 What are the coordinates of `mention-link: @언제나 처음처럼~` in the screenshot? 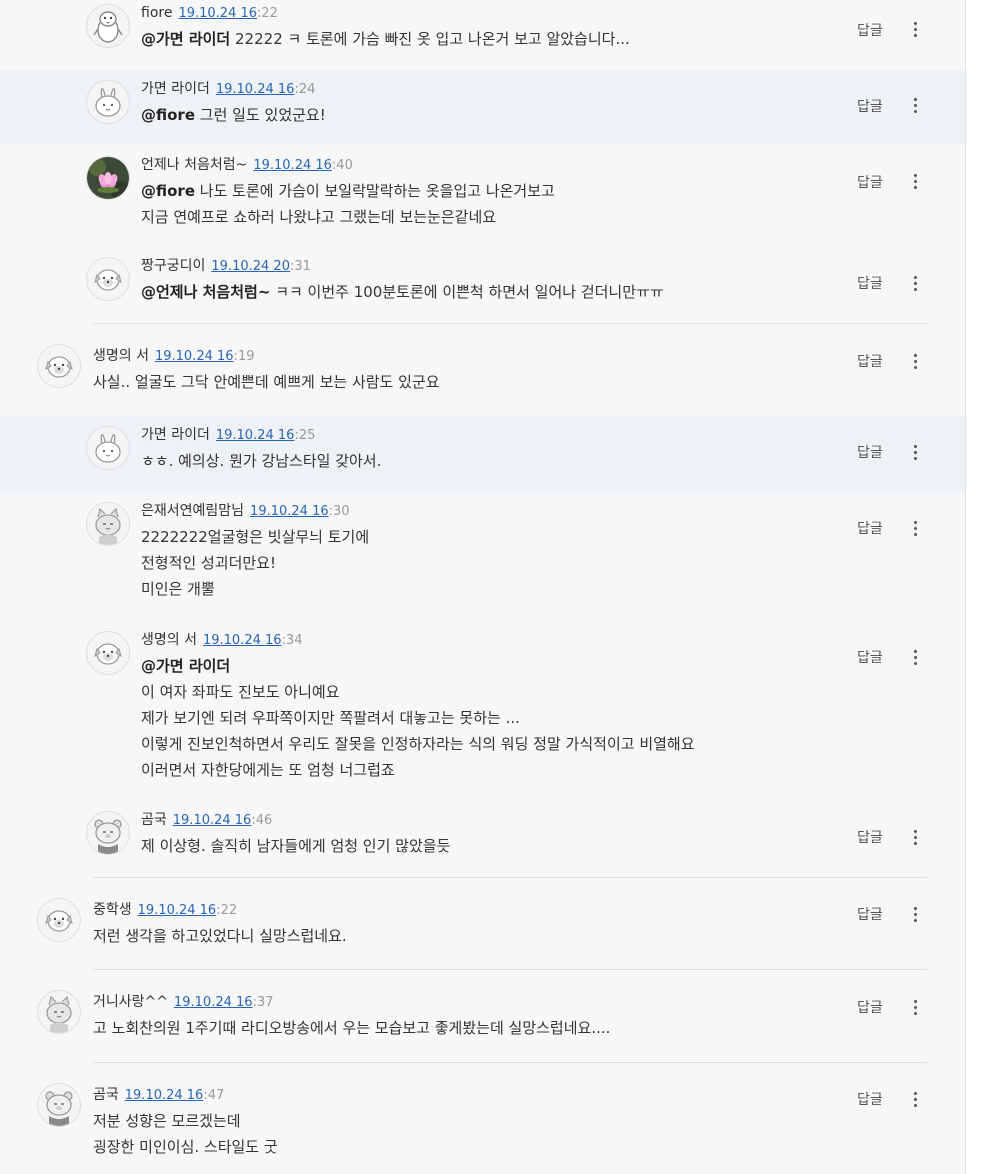 It's located at (205, 292).